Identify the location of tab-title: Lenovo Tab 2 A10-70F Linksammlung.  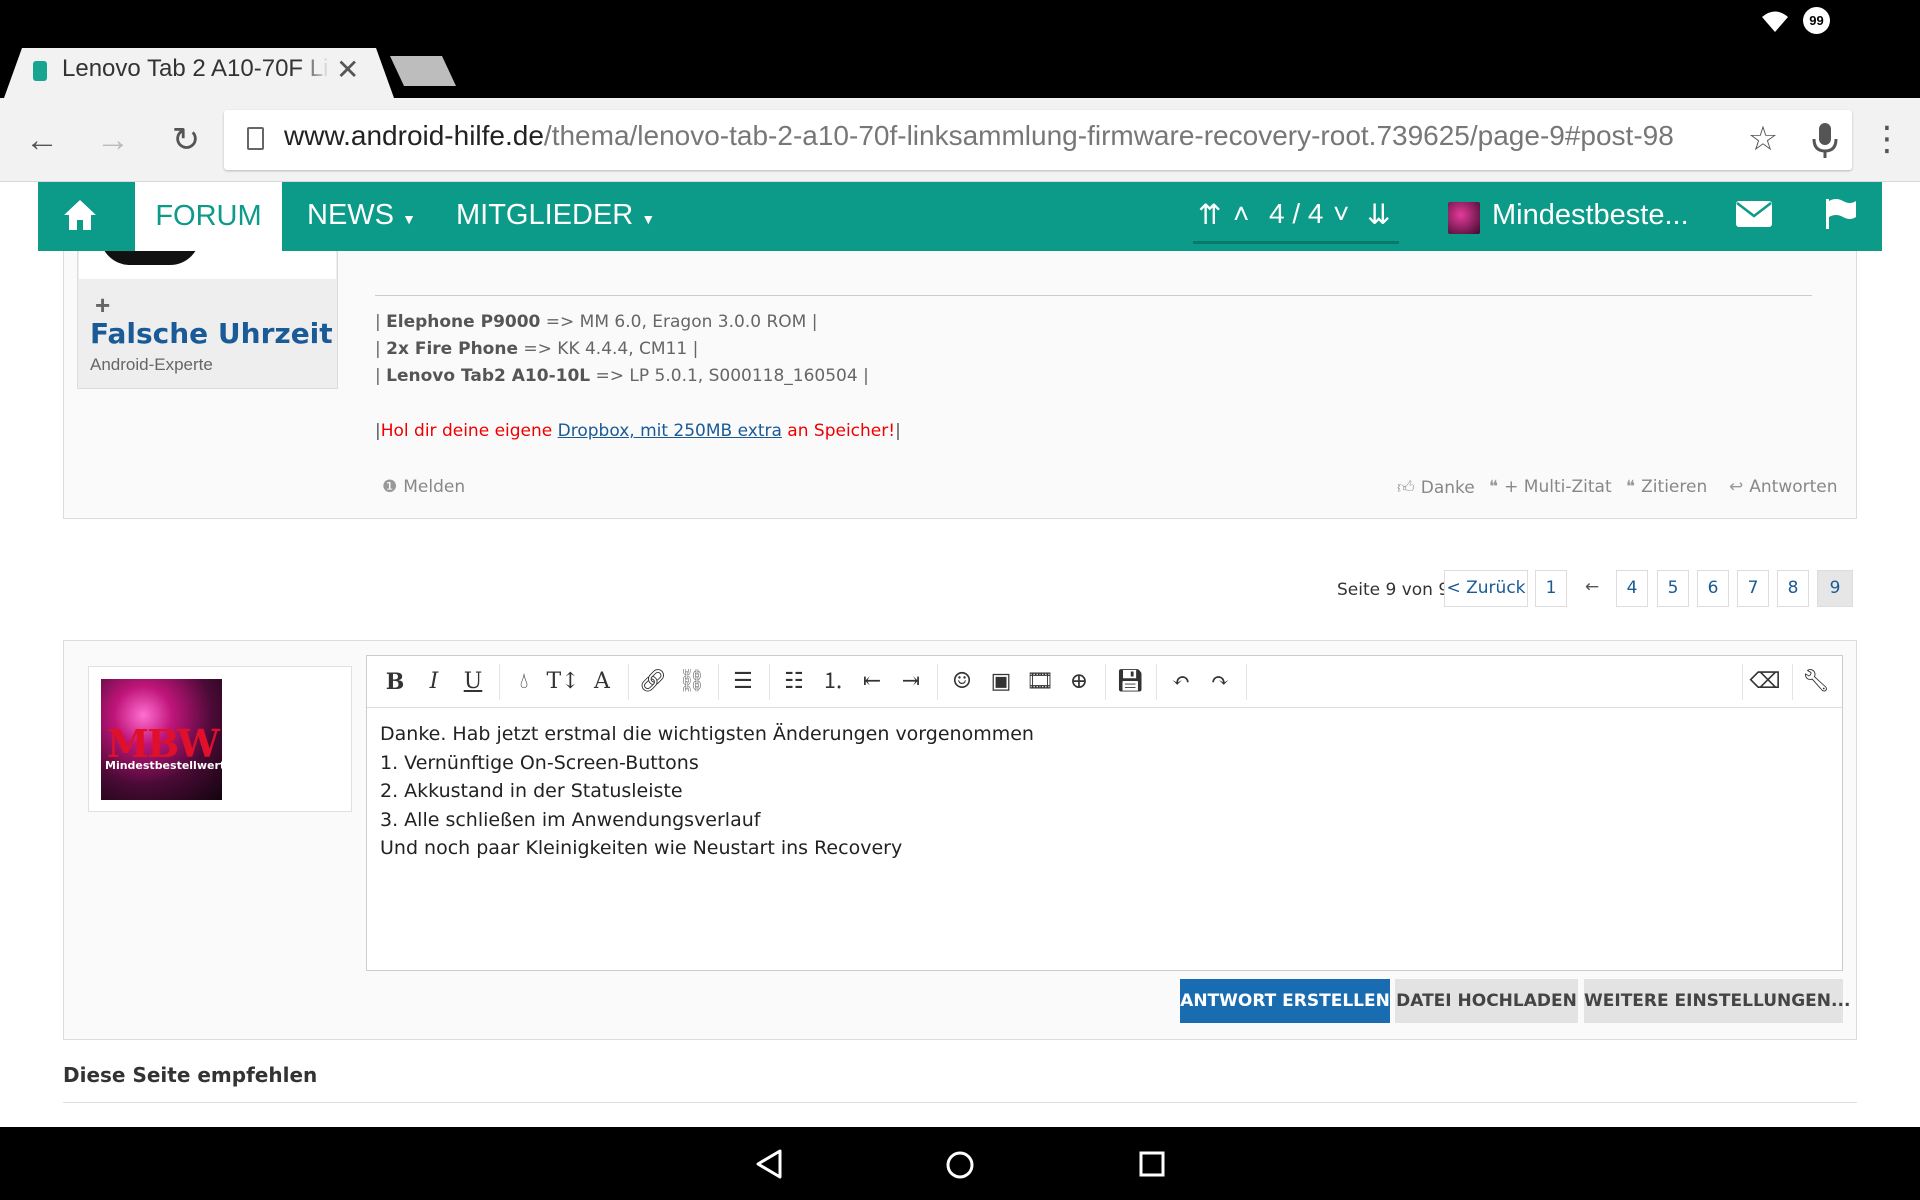
(194, 68).